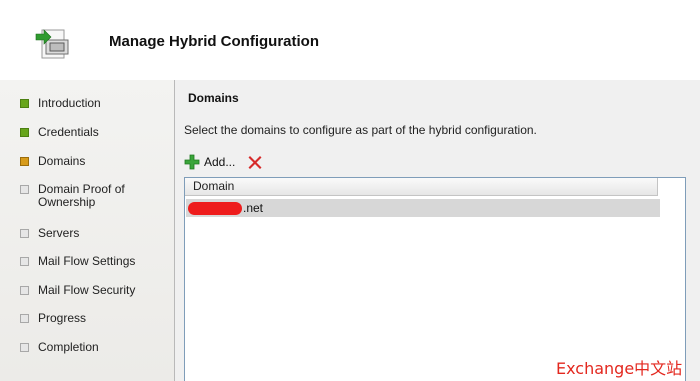  What do you see at coordinates (253, 208) in the screenshot?
I see `domain-suffix: .net` at bounding box center [253, 208].